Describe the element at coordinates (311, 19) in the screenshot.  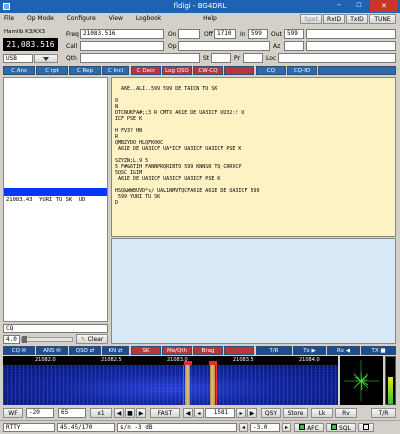
I see `spot-button: Spot` at that location.